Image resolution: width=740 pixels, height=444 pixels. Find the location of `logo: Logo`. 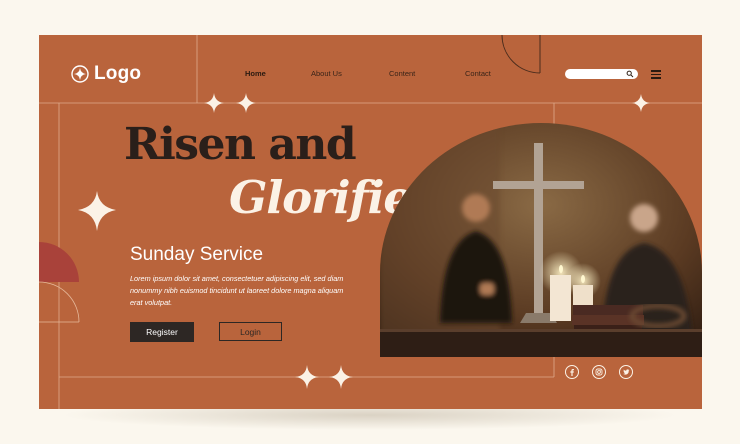

logo: Logo is located at coordinates (106, 74).